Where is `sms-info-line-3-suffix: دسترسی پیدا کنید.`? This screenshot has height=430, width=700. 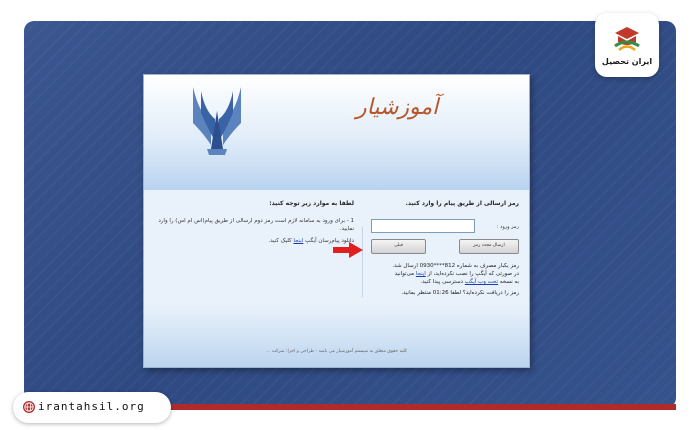
sms-info-line-3-suffix: دسترسی پیدا کنید. is located at coordinates (442, 282).